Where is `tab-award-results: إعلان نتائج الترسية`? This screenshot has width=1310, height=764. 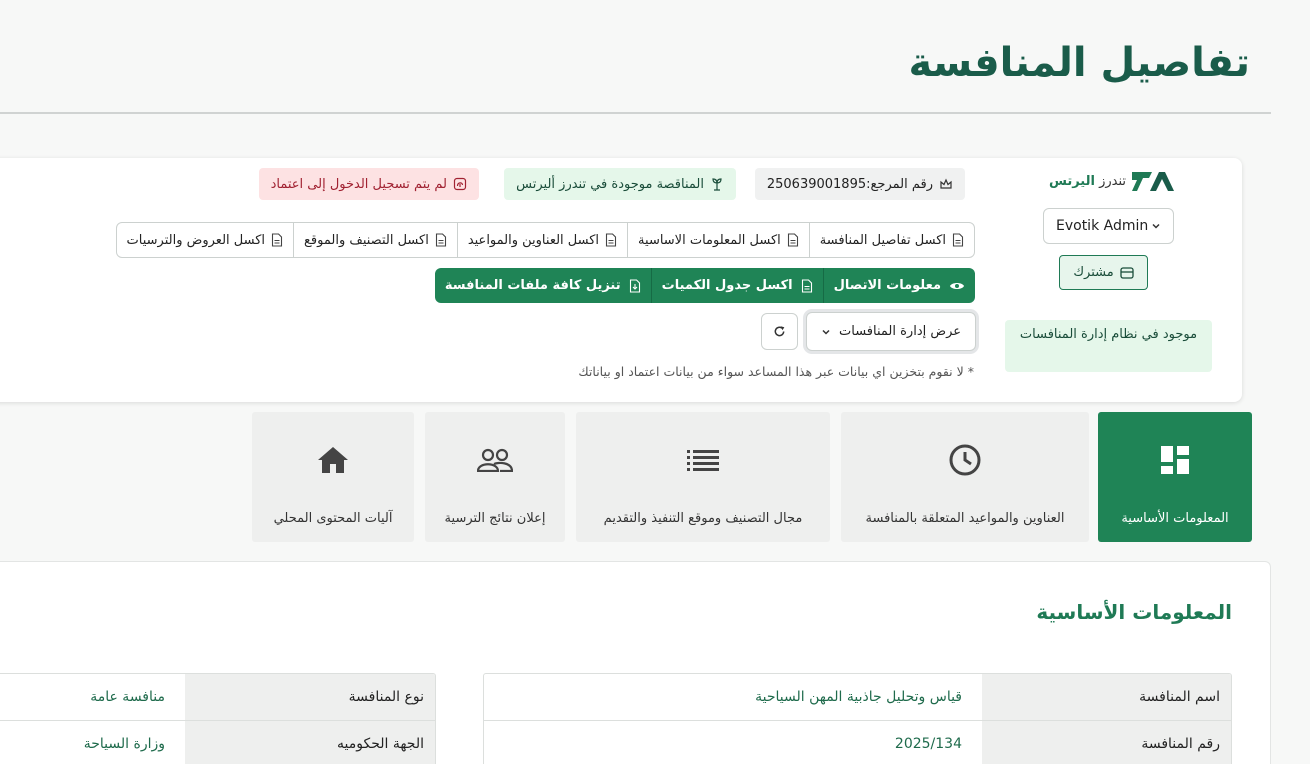
tab-award-results: إعلان نتائج الترسية is located at coordinates (495, 477).